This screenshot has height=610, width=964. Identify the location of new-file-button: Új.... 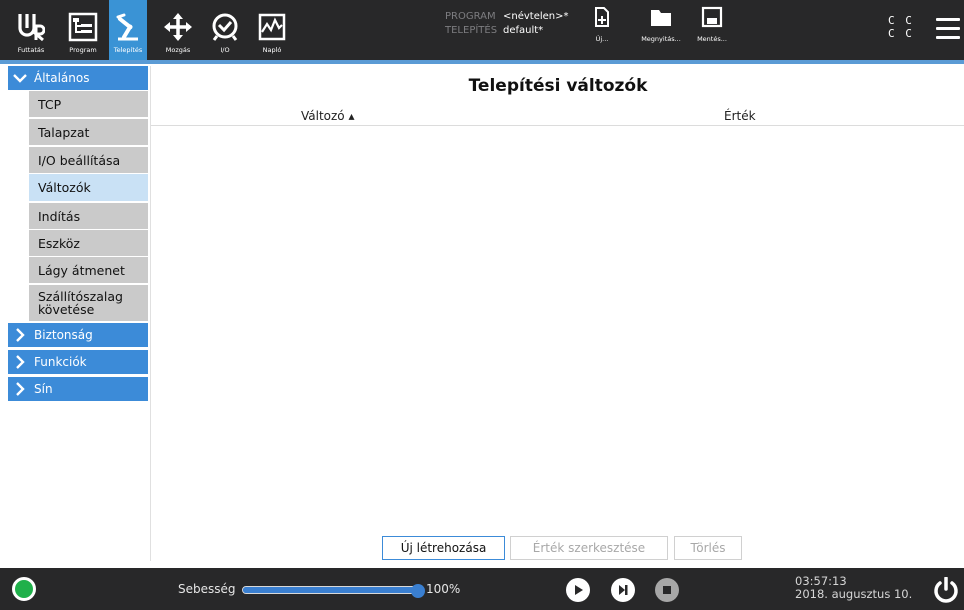
(602, 24).